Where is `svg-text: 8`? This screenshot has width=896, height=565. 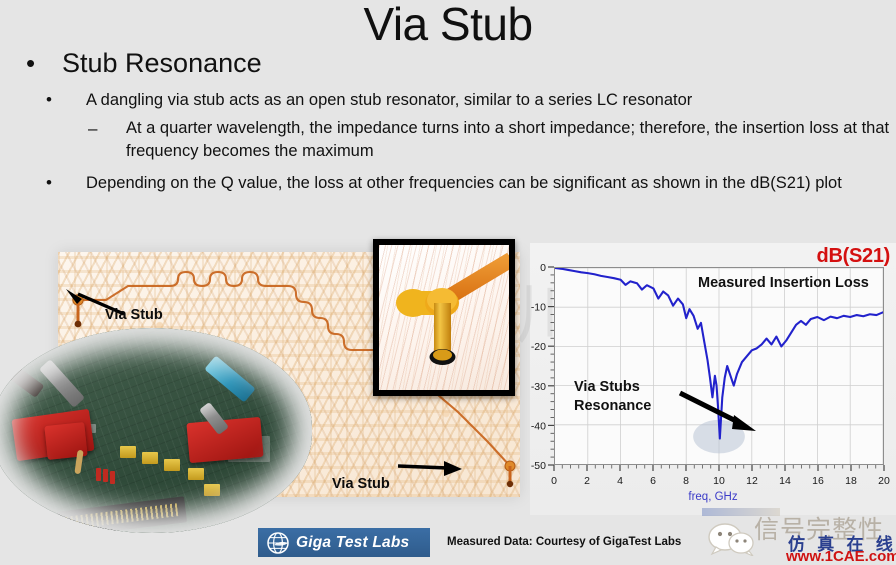 svg-text: 8 is located at coordinates (686, 481).